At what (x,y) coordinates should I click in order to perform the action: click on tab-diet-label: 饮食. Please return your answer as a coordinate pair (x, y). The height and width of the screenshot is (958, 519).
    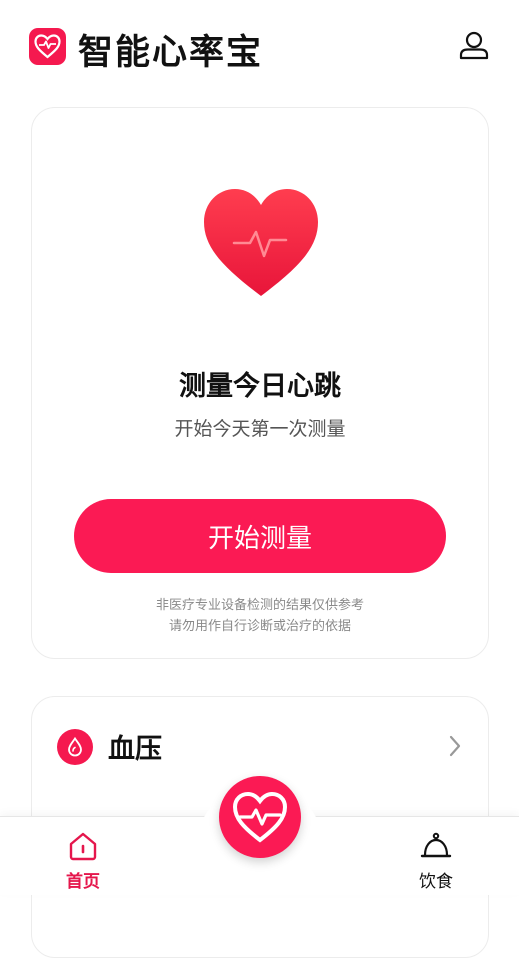
    Looking at the image, I should click on (436, 882).